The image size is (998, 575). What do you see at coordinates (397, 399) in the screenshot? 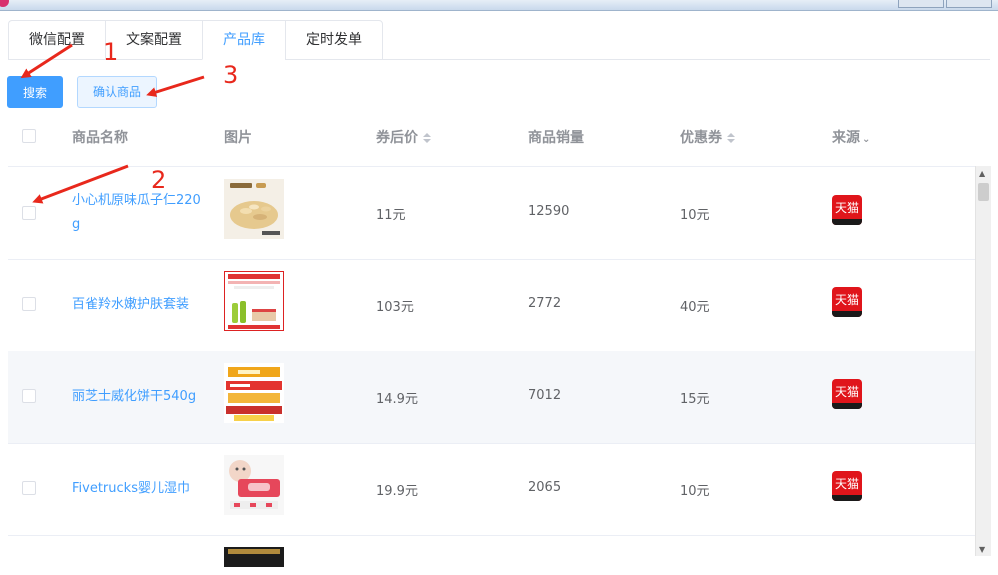
I see `price-value: 14.9元` at bounding box center [397, 399].